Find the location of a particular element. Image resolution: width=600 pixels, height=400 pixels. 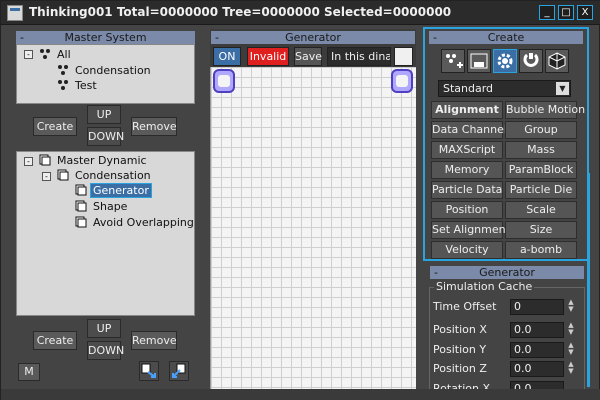

output-port is located at coordinates (402, 81).